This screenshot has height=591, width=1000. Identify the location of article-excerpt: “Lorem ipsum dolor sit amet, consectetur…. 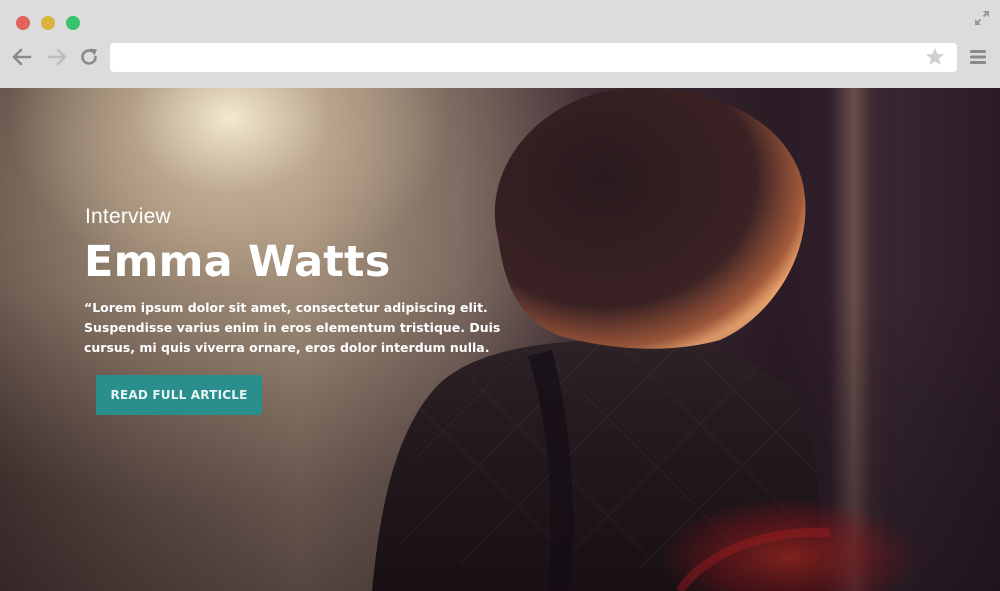
(292, 327).